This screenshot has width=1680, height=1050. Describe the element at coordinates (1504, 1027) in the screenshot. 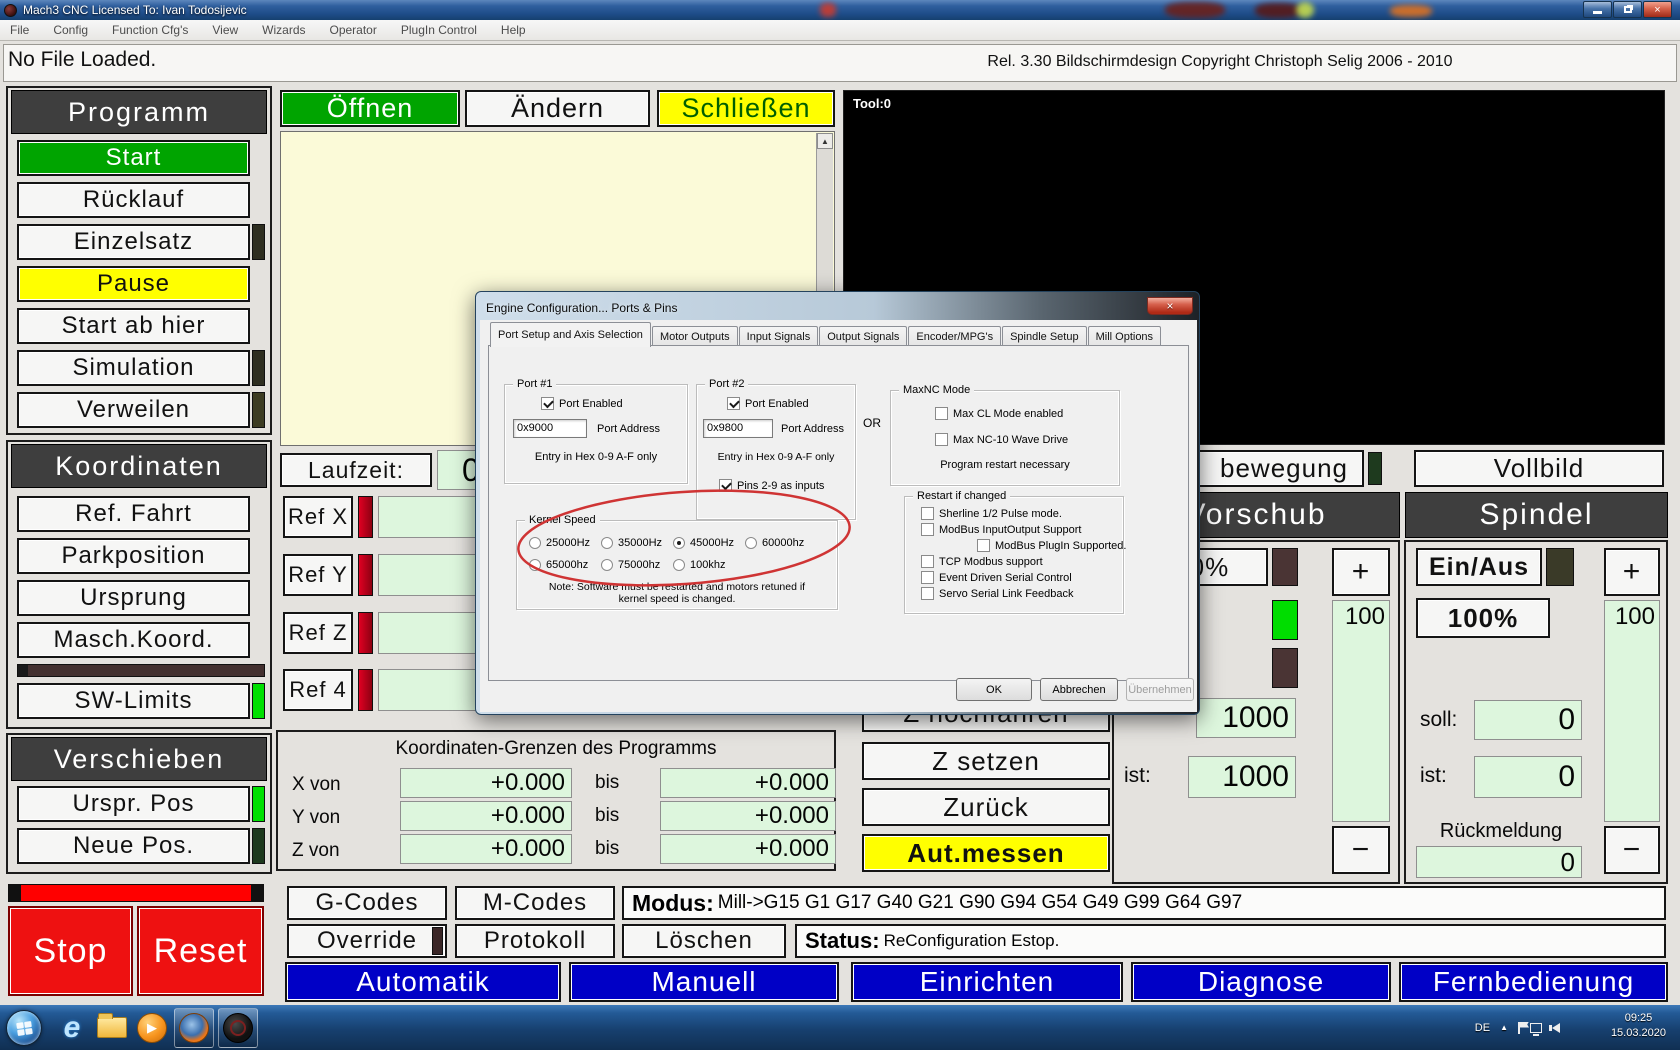

I see `tray-expand-icon: ▲` at that location.